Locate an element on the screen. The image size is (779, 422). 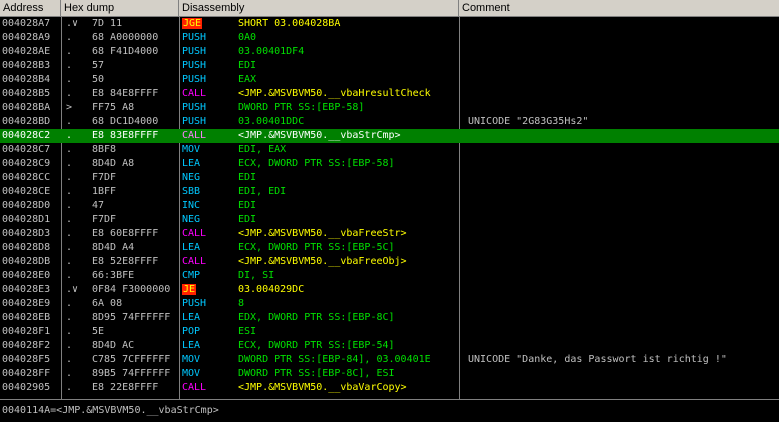
address-cell: 004028CE is located at coordinates (26, 191).